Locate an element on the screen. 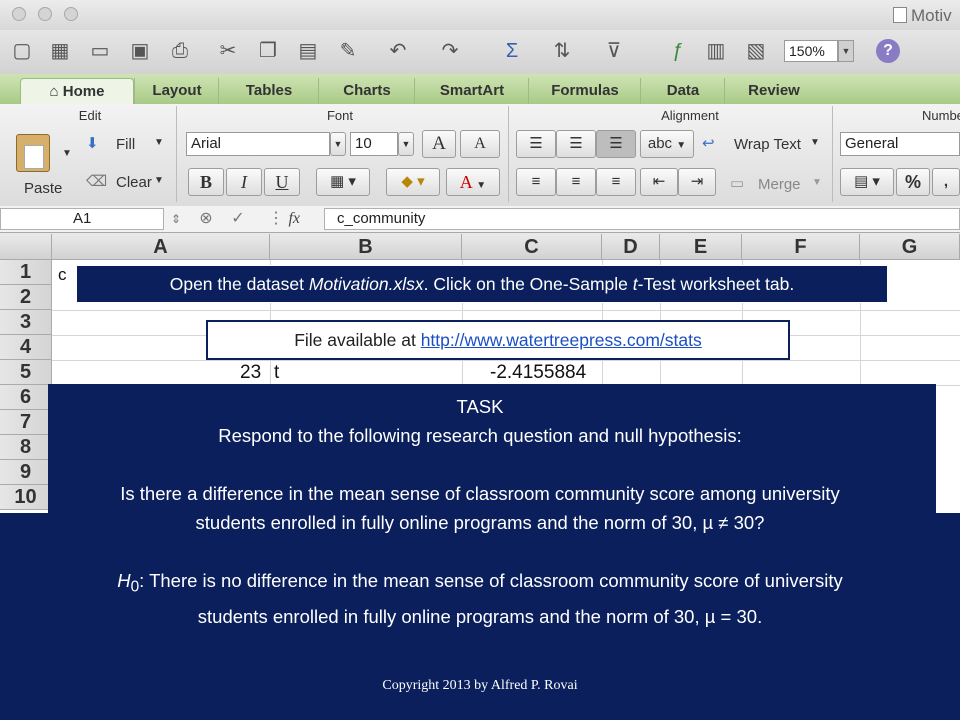 The height and width of the screenshot is (720, 960). column-header-f: F is located at coordinates (801, 247).